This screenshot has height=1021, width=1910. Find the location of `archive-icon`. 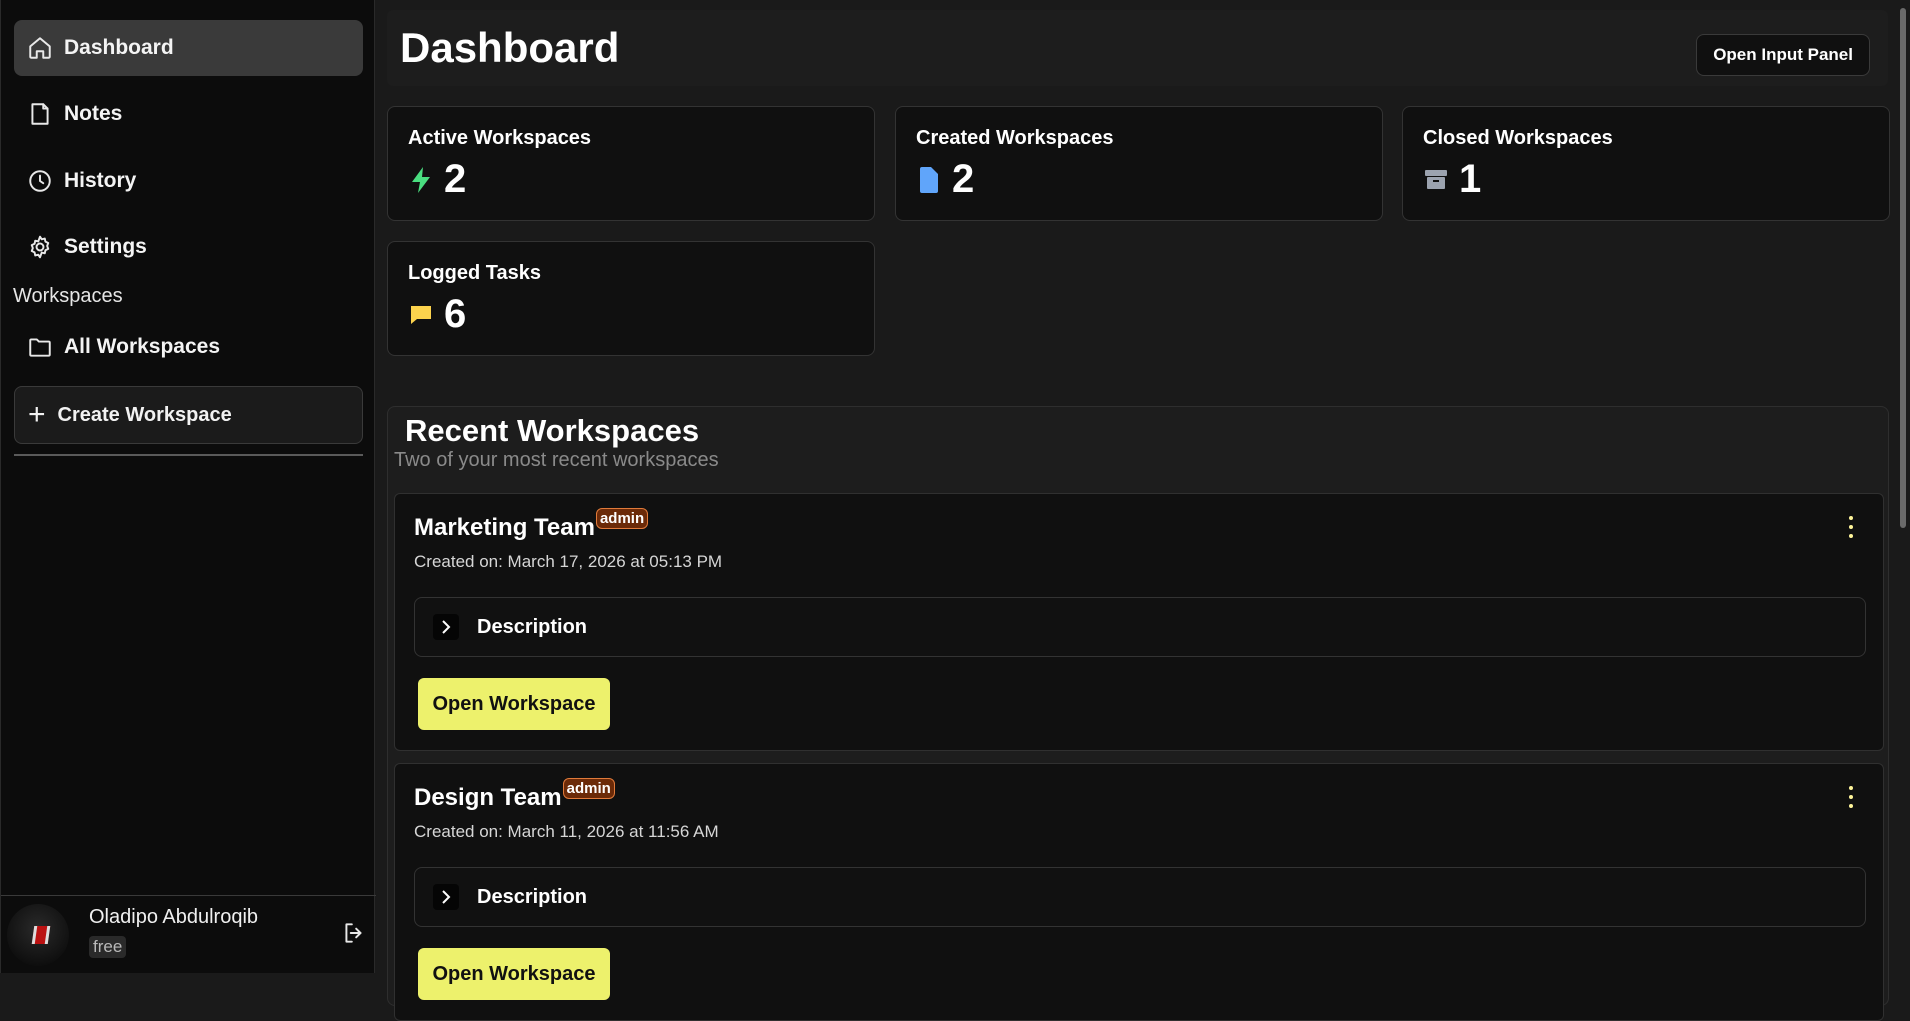

archive-icon is located at coordinates (1436, 180).